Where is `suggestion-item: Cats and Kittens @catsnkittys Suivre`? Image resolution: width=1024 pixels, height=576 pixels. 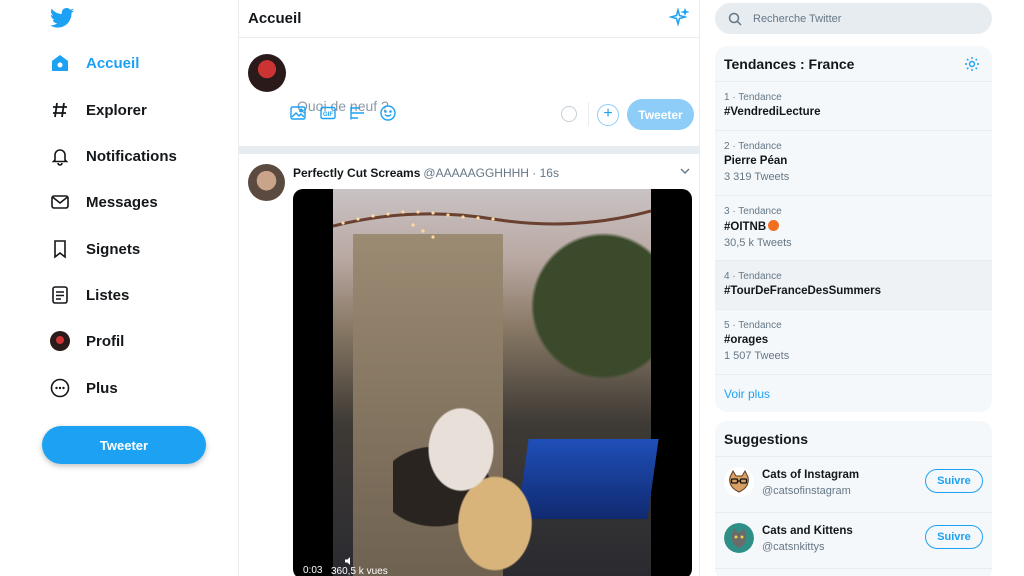
suggestion-item: Cats and Kittens @catsnkittys Suivre is located at coordinates (853, 541).